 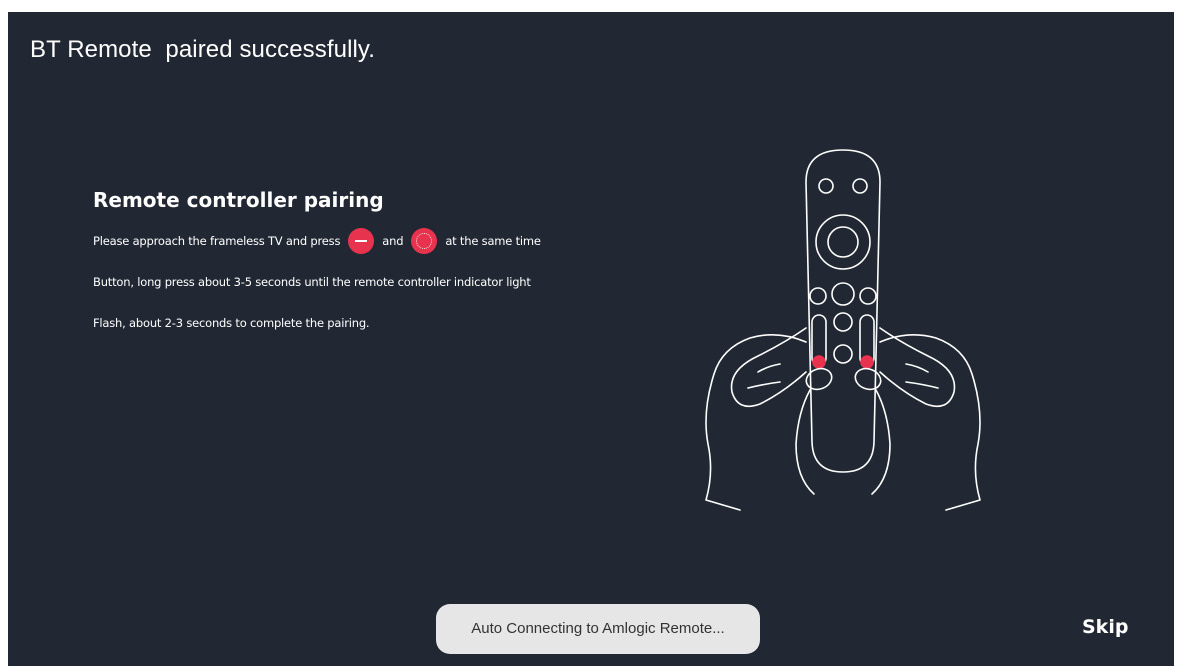 I want to click on instruction-text: at the same time, so click(x=493, y=241).